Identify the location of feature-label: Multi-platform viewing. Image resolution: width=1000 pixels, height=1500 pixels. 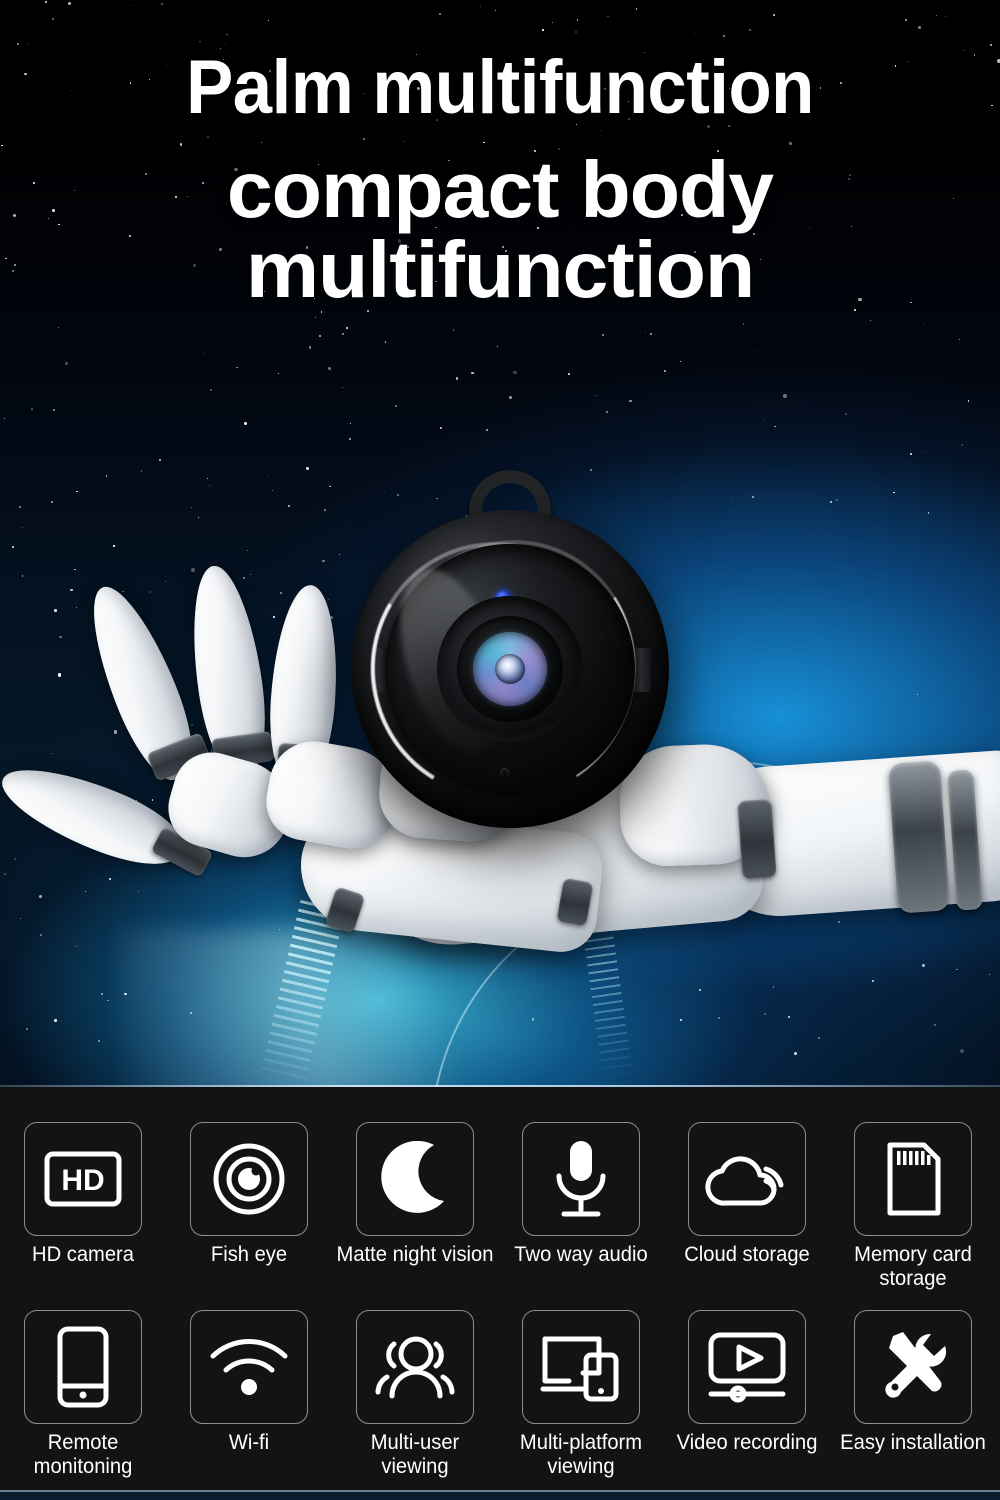
(581, 1454).